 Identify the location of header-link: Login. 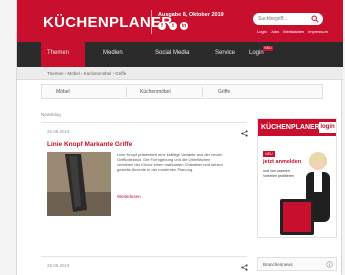
(262, 31).